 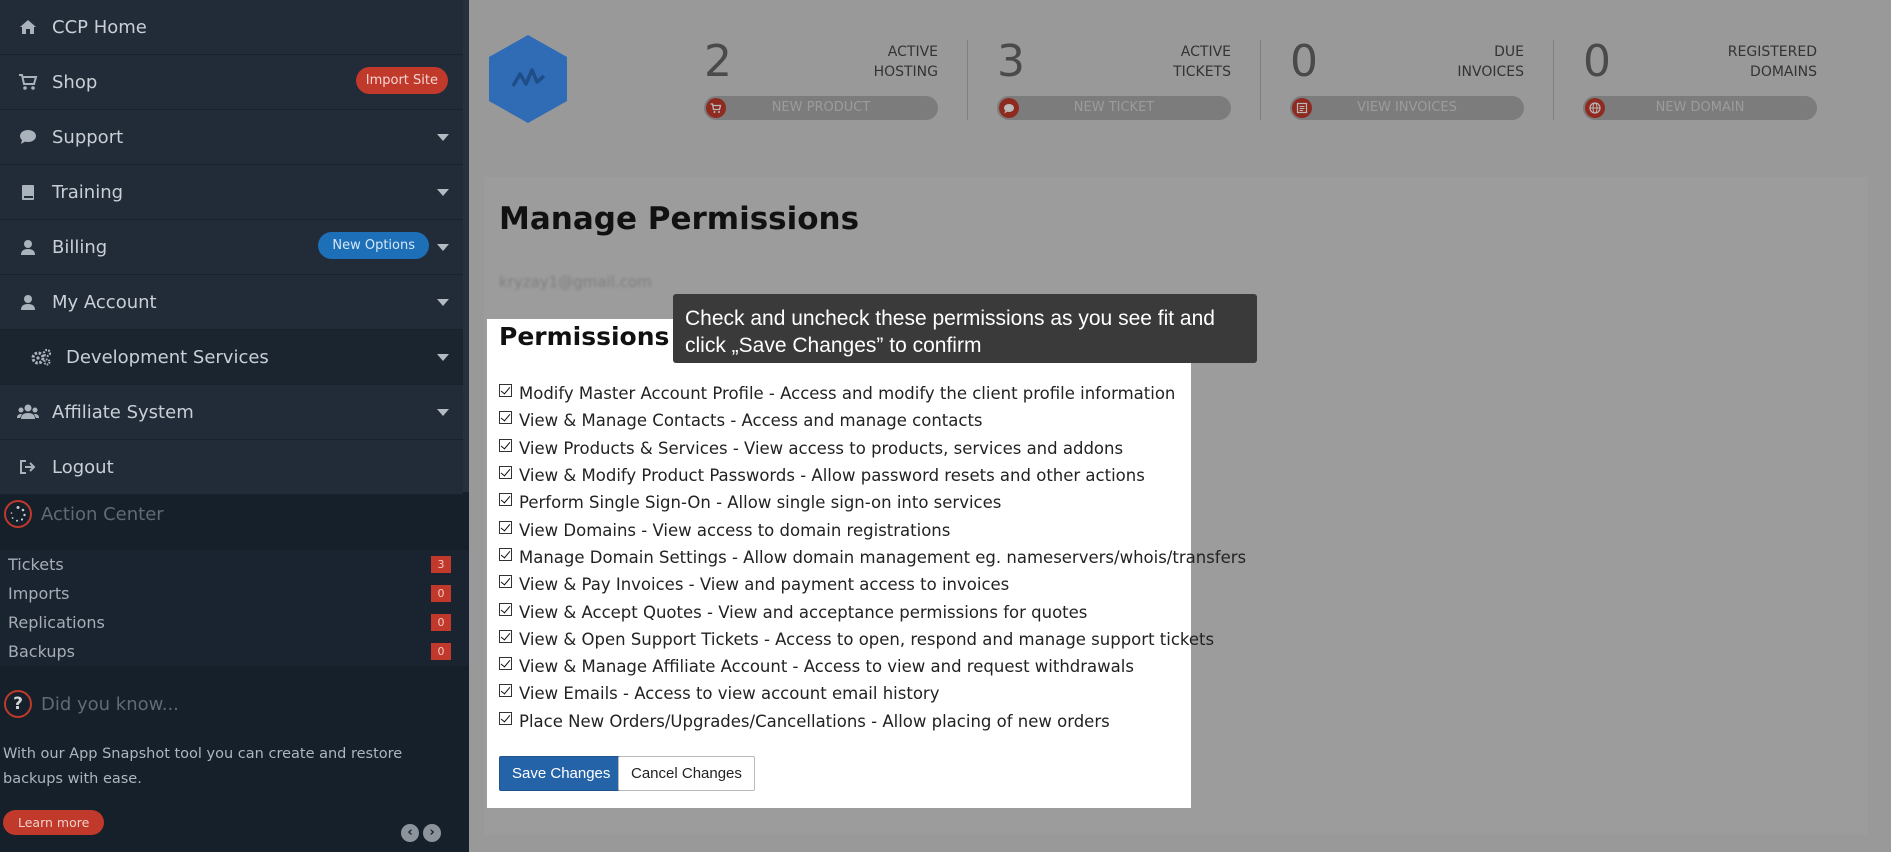 I want to click on stat-action-label: NEW DOMAIN, so click(x=1700, y=107).